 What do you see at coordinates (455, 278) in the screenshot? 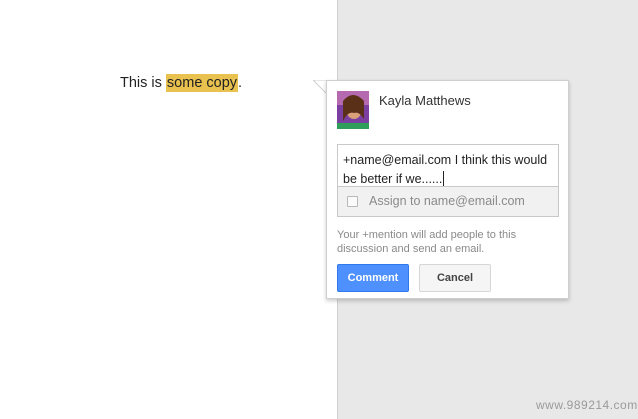
I see `cancel-button: Cancel` at bounding box center [455, 278].